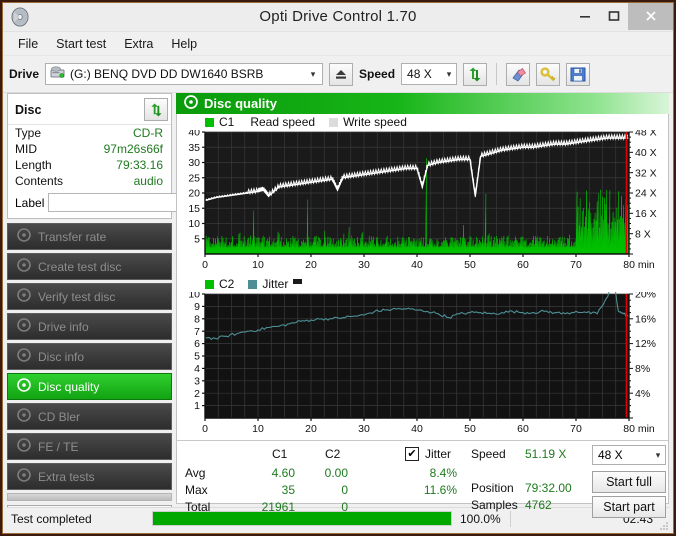  I want to click on svg-text: 7, so click(197, 332).